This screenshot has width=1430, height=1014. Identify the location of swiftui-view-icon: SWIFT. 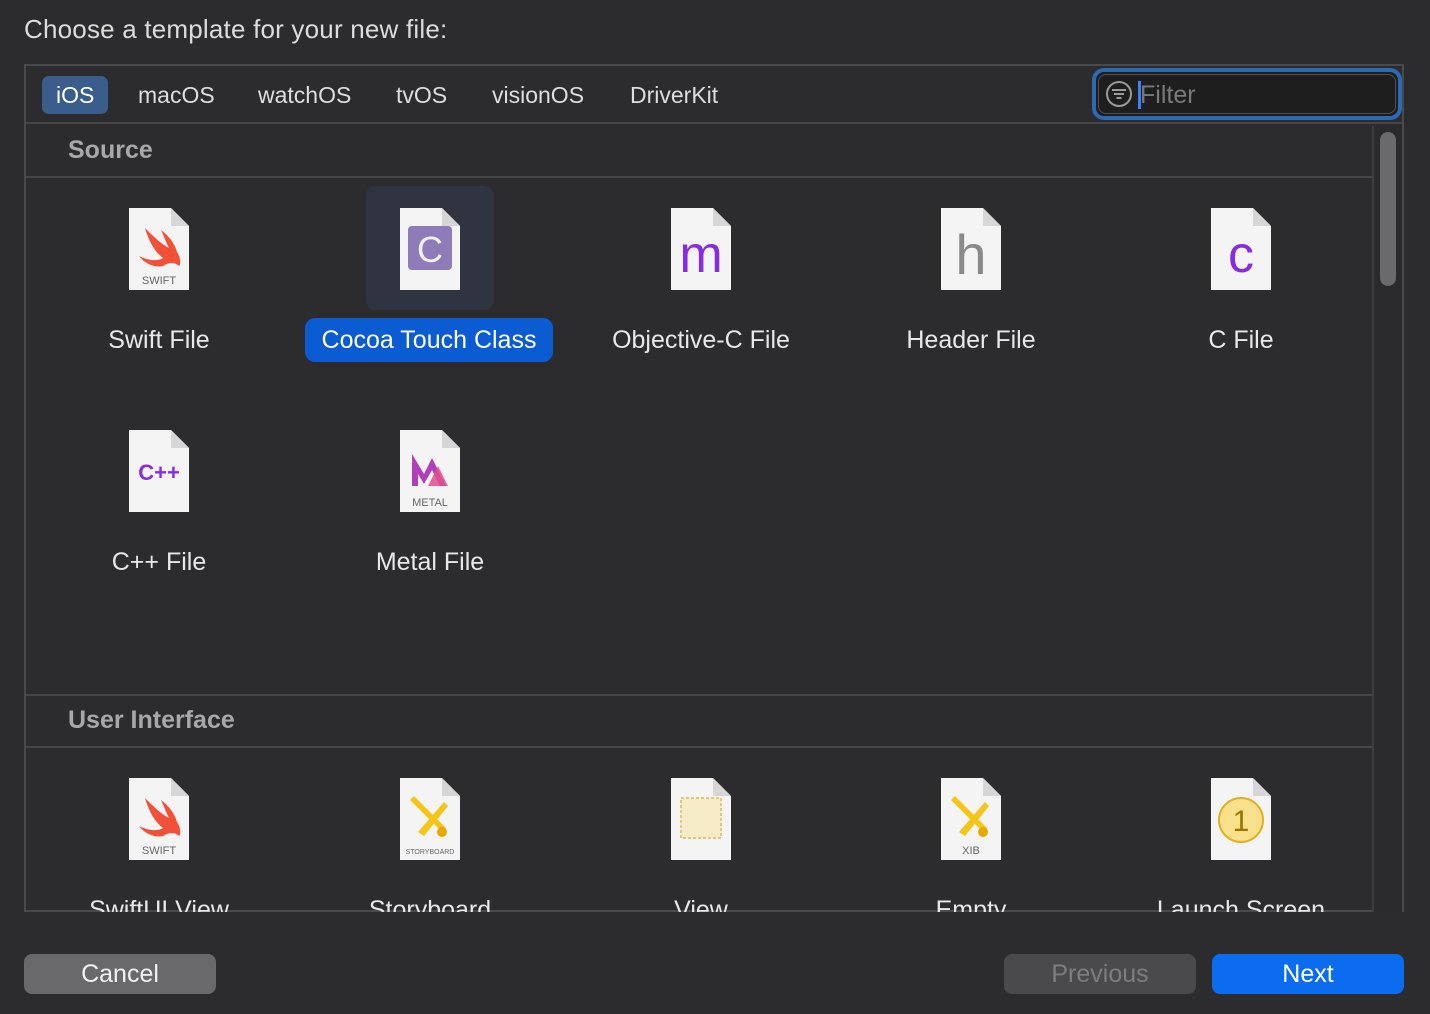
(159, 819).